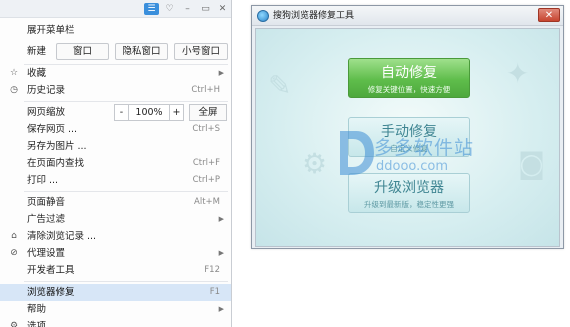 This screenshot has width=570, height=327. What do you see at coordinates (115, 30) in the screenshot?
I see `menu-item-expand-menubar: 展开菜单栏` at bounding box center [115, 30].